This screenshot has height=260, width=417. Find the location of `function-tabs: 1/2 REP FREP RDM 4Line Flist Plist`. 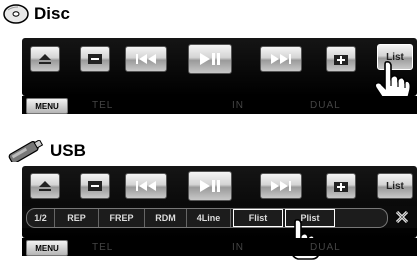

function-tabs: 1/2 REP FREP RDM 4Line Flist Plist is located at coordinates (207, 218).